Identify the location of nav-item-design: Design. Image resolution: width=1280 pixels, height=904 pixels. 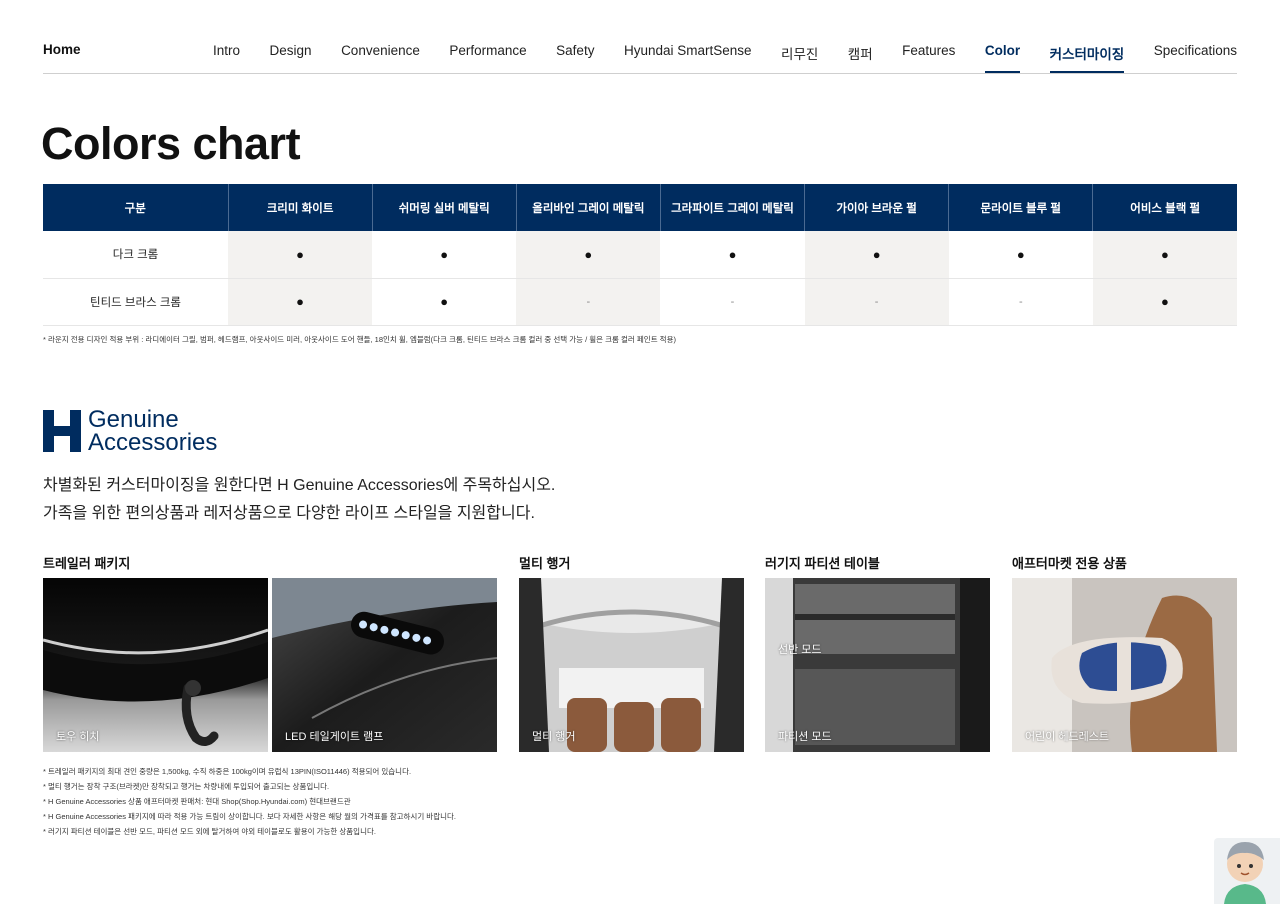
(291, 58).